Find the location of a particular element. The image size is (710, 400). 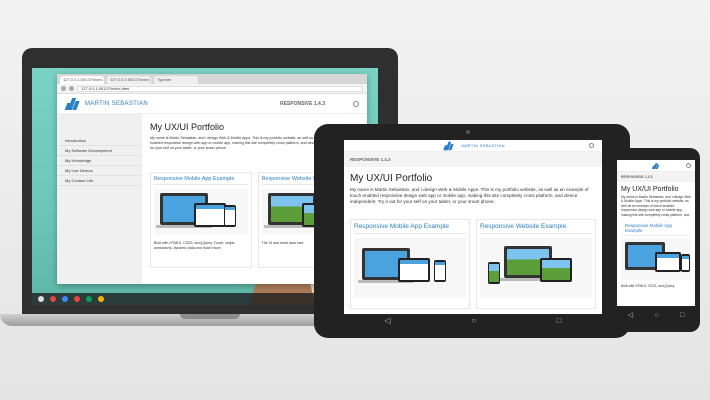

site-header is located at coordinates (656, 166).